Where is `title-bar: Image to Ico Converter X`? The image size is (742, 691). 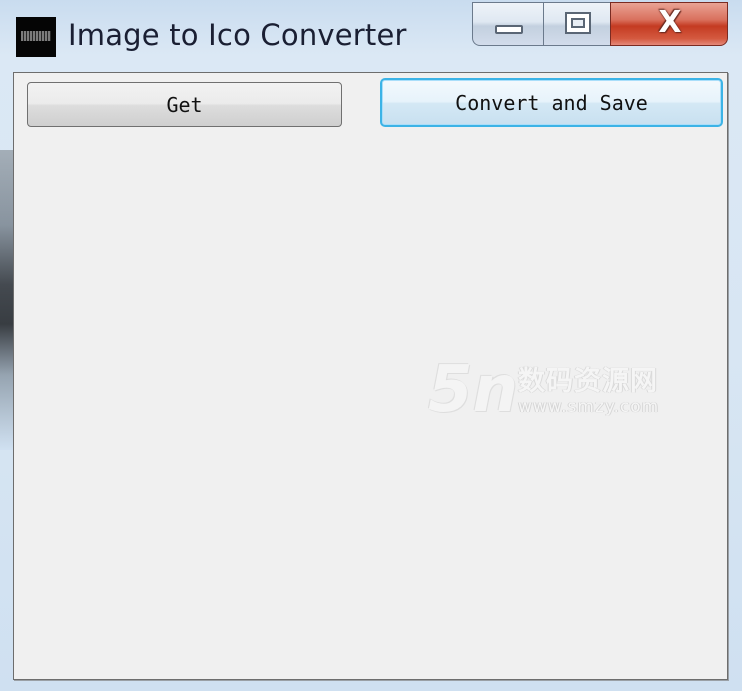 title-bar: Image to Ico Converter X is located at coordinates (371, 35).